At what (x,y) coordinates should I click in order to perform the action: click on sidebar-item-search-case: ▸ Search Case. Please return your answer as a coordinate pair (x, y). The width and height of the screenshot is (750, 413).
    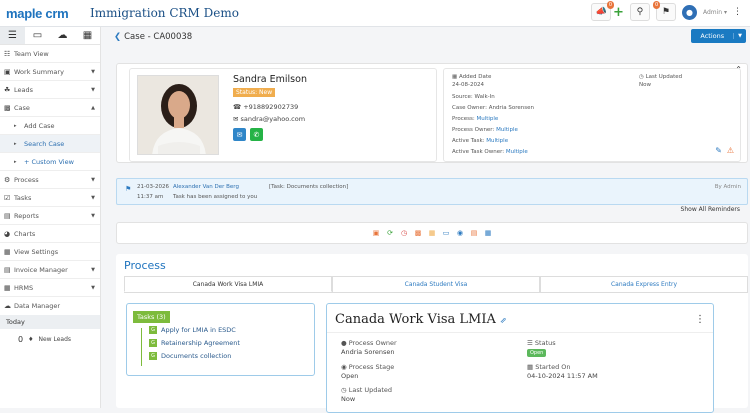
    Looking at the image, I should click on (50, 144).